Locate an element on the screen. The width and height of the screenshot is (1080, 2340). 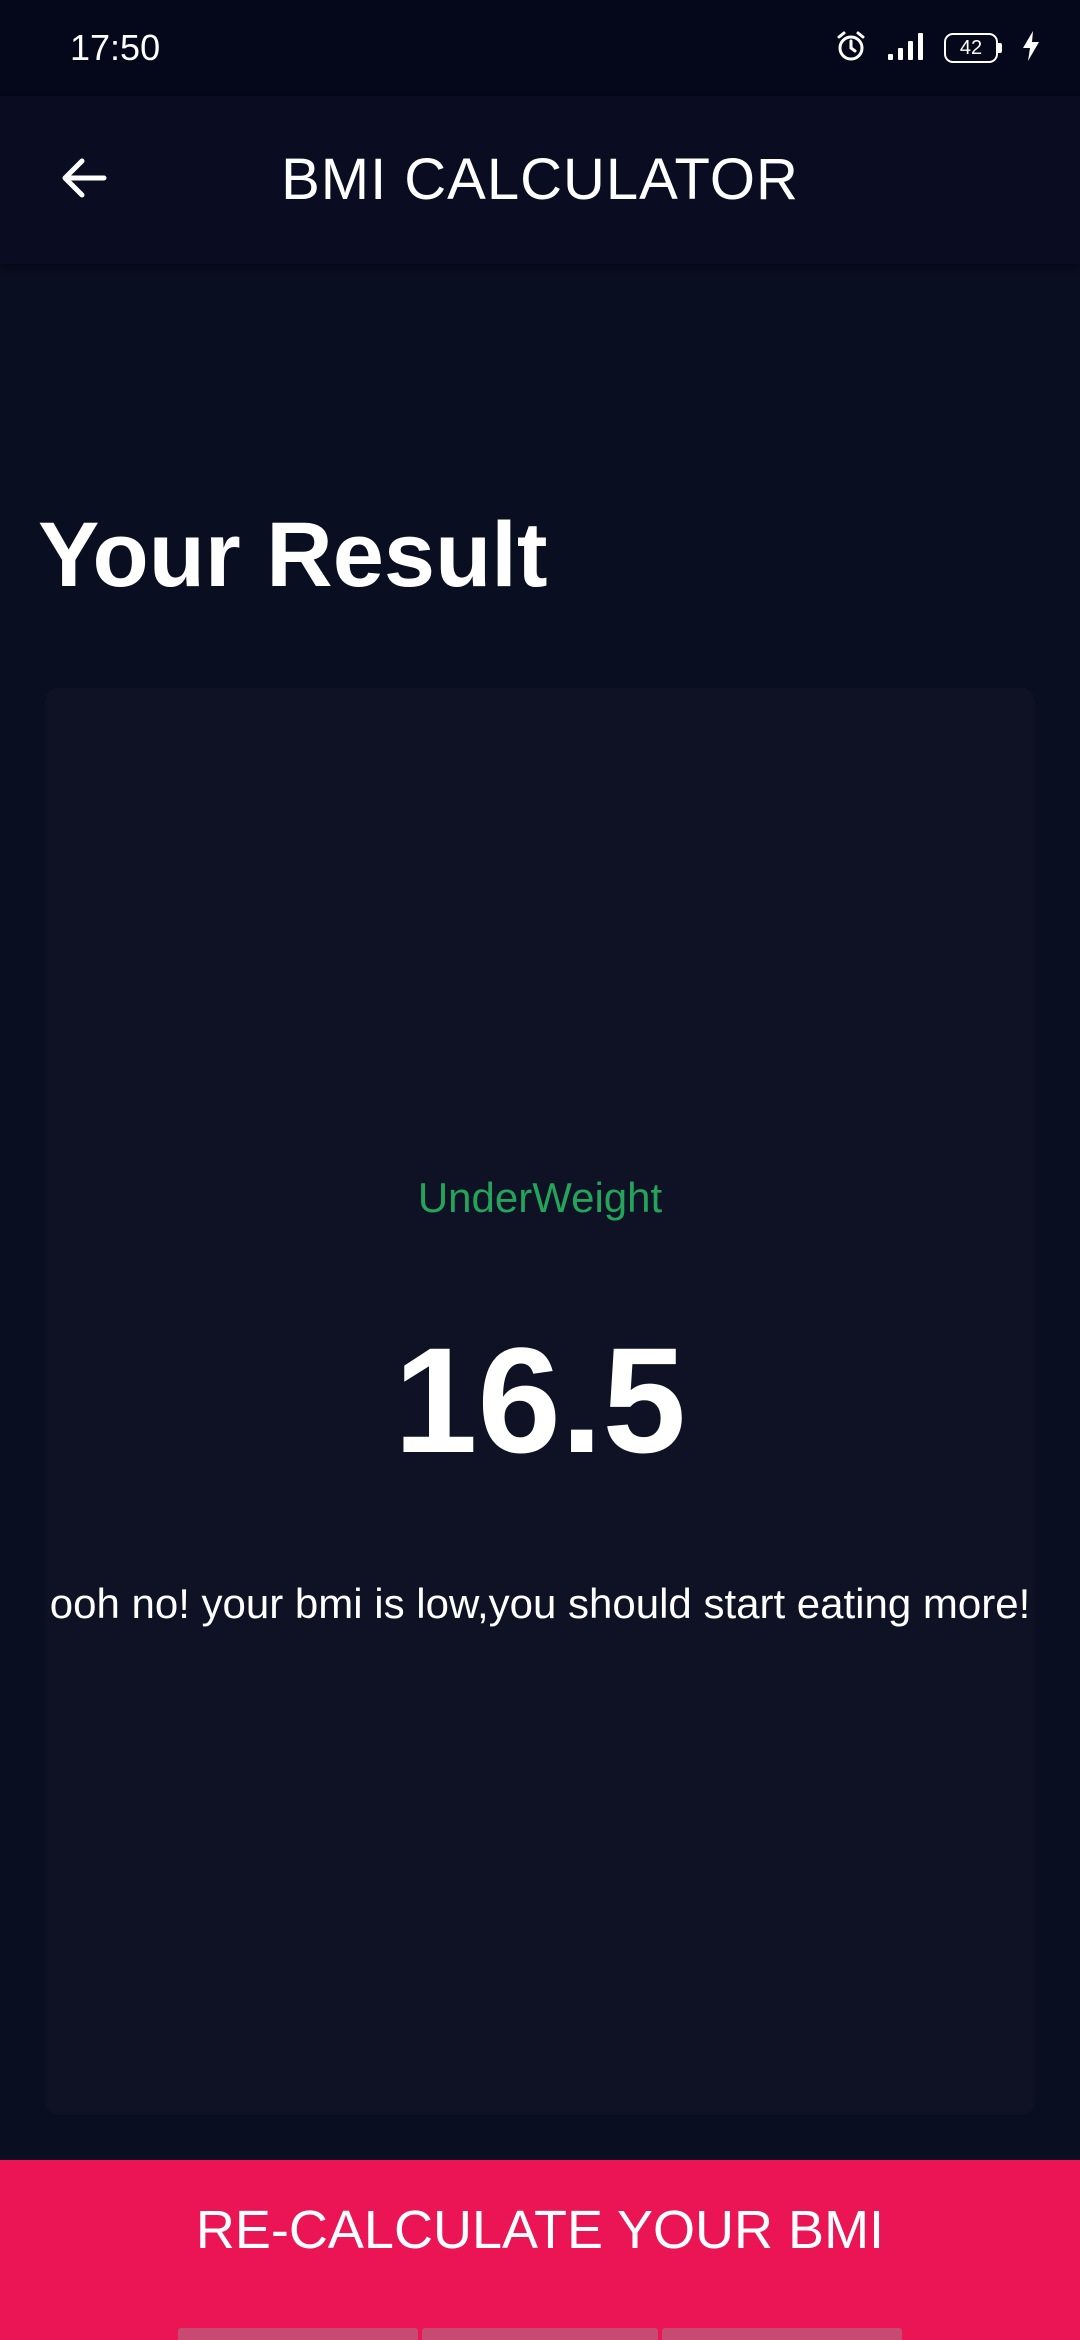
app-title: BMI CALCULATOR is located at coordinates (540, 179).